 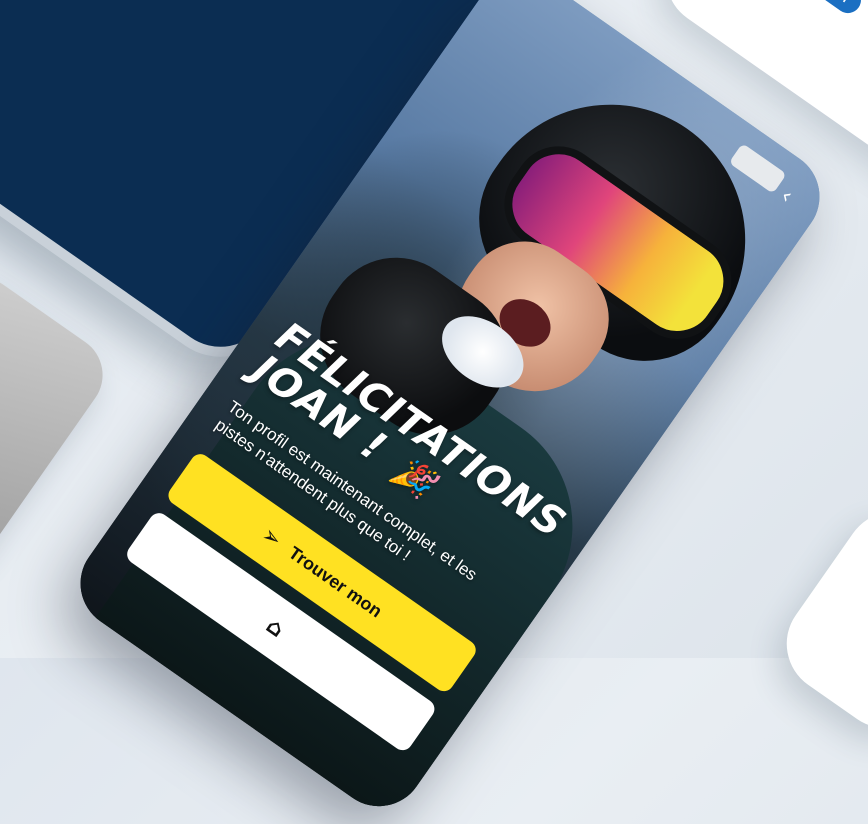 I want to click on background-card-right, so click(x=817, y=620).